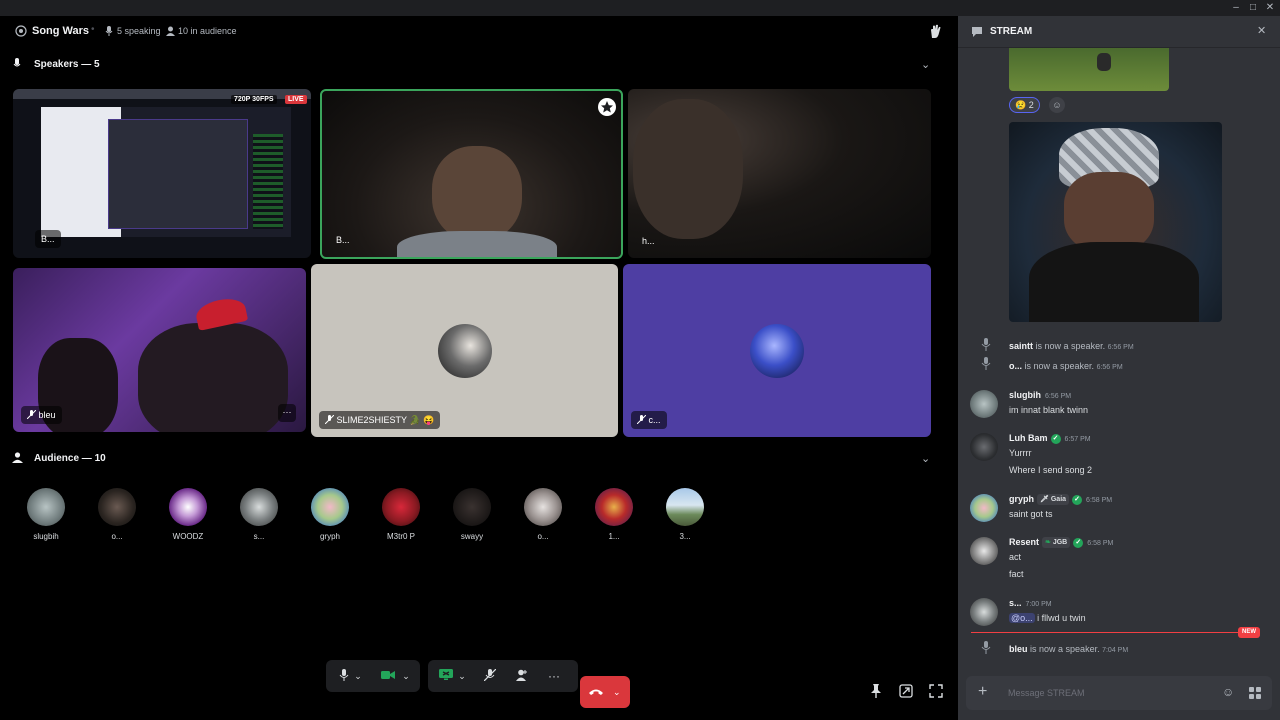  I want to click on leave-call-button: ⌄, so click(605, 692).